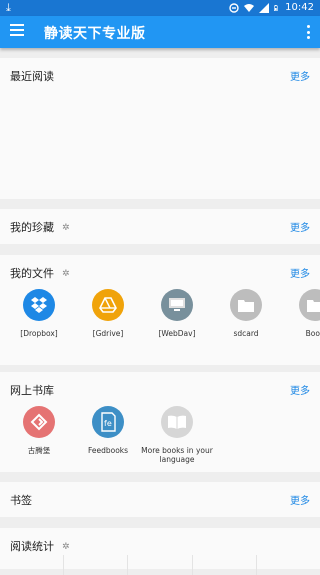 Image resolution: width=320 pixels, height=575 pixels. What do you see at coordinates (312, 333) in the screenshot?
I see `file-source-label: Book` at bounding box center [312, 333].